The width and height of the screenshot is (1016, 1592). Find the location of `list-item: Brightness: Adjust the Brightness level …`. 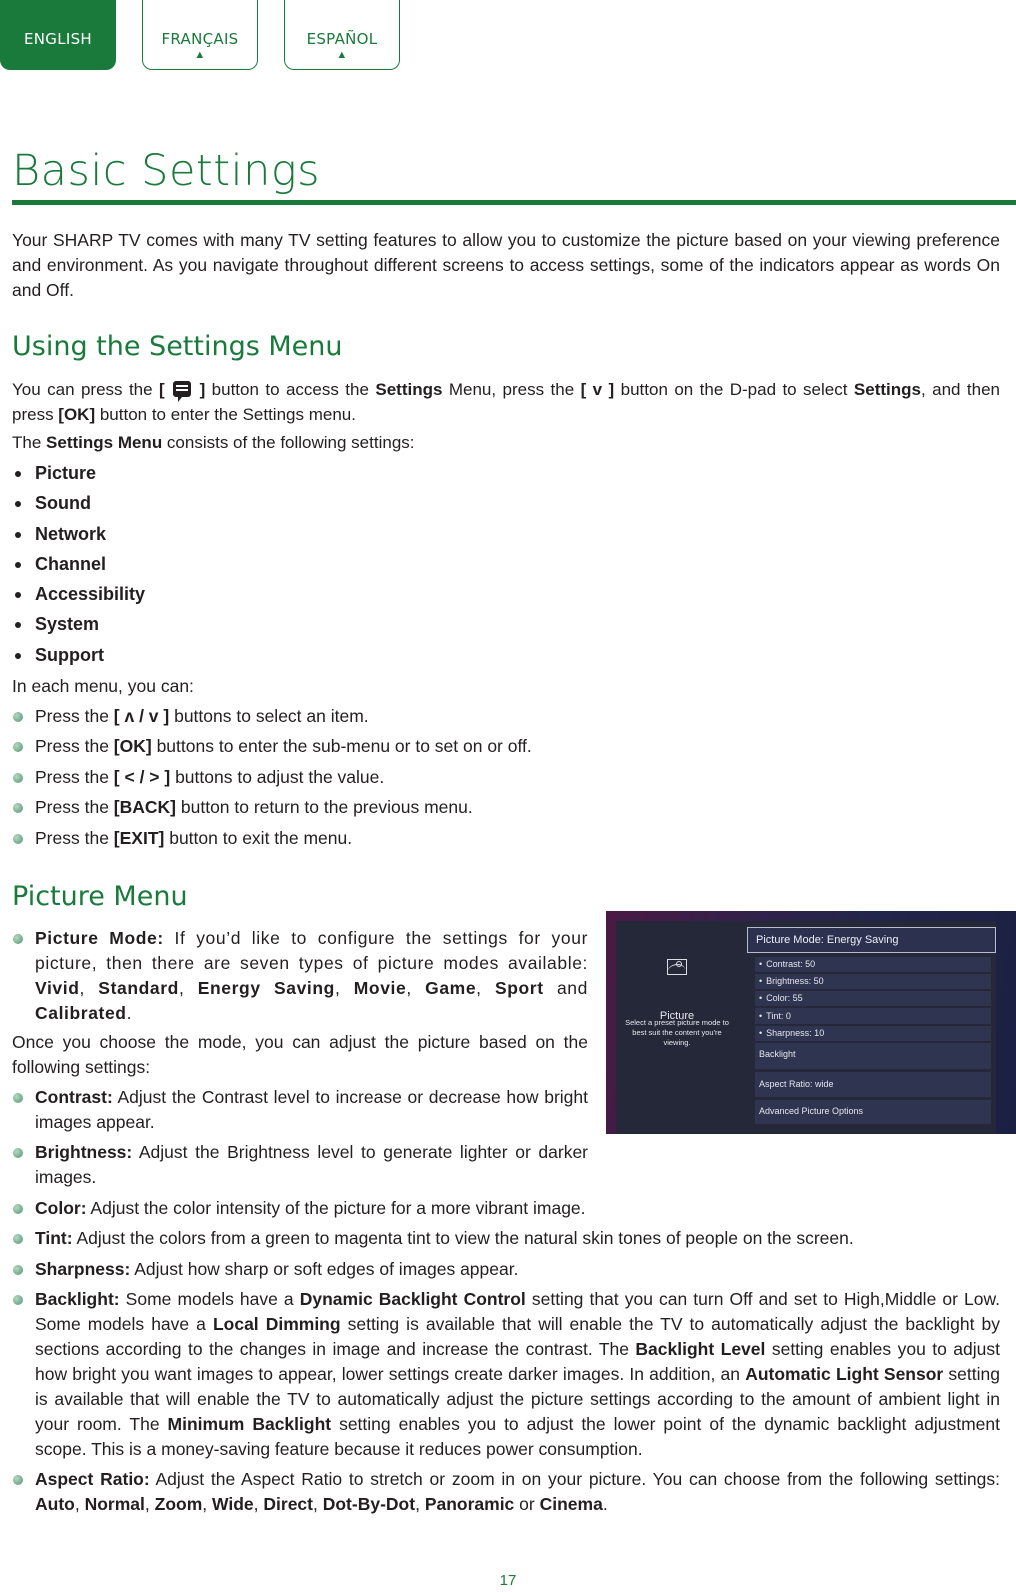

list-item: Brightness: Adjust the Brightness level … is located at coordinates (300, 1165).